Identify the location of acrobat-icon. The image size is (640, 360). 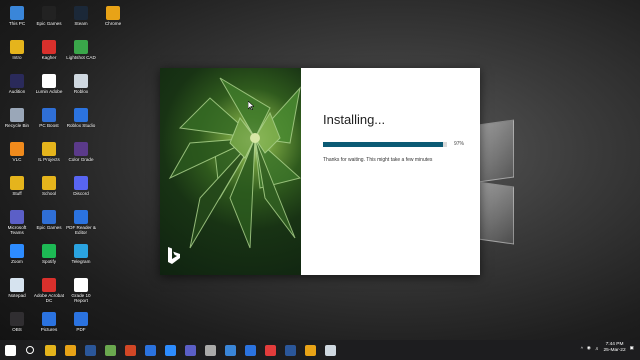
(49, 285).